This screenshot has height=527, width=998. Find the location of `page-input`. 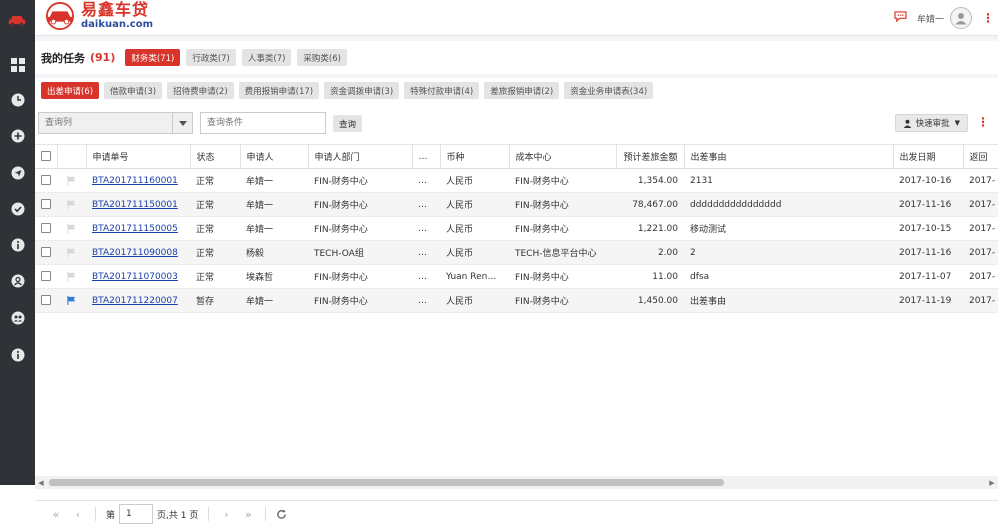

page-input is located at coordinates (136, 514).